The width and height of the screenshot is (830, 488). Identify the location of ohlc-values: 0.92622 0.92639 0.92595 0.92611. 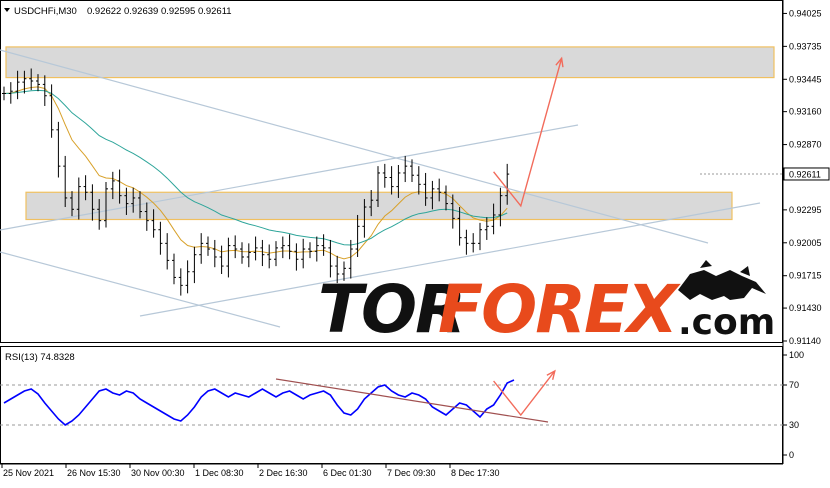
(159, 11).